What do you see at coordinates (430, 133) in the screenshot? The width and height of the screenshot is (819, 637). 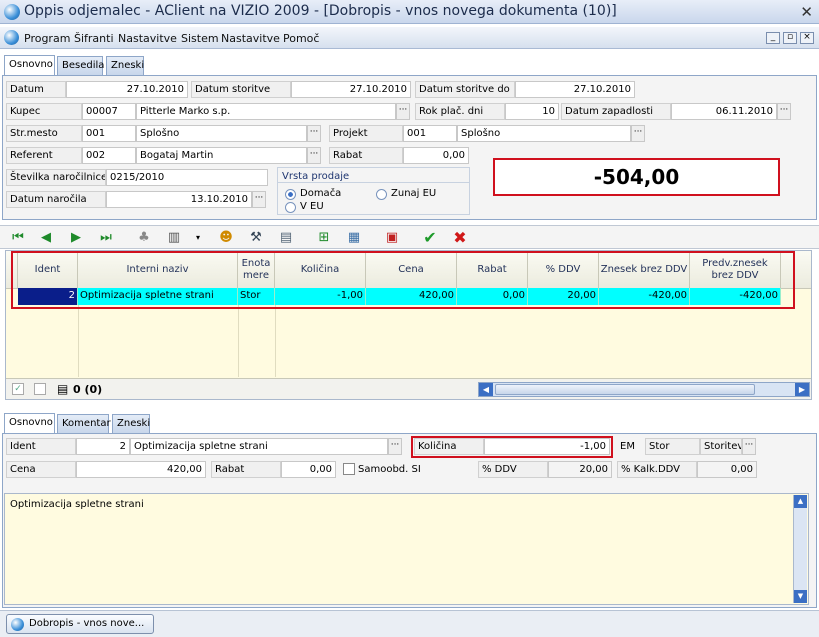 I see `projekt-code-field: 001` at bounding box center [430, 133].